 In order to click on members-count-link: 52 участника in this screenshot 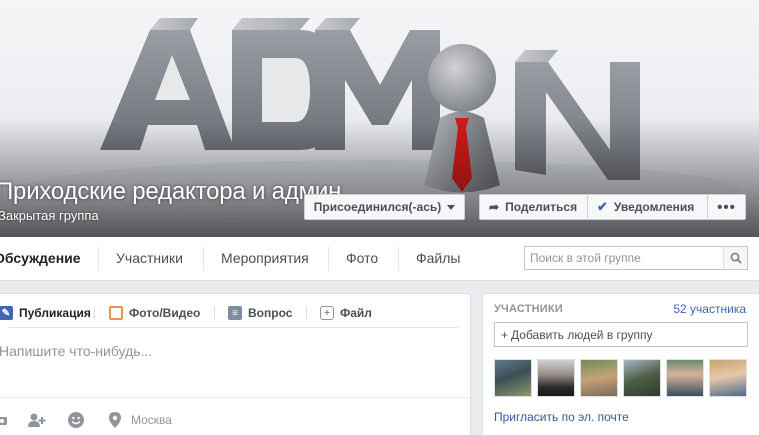, I will do `click(709, 309)`.